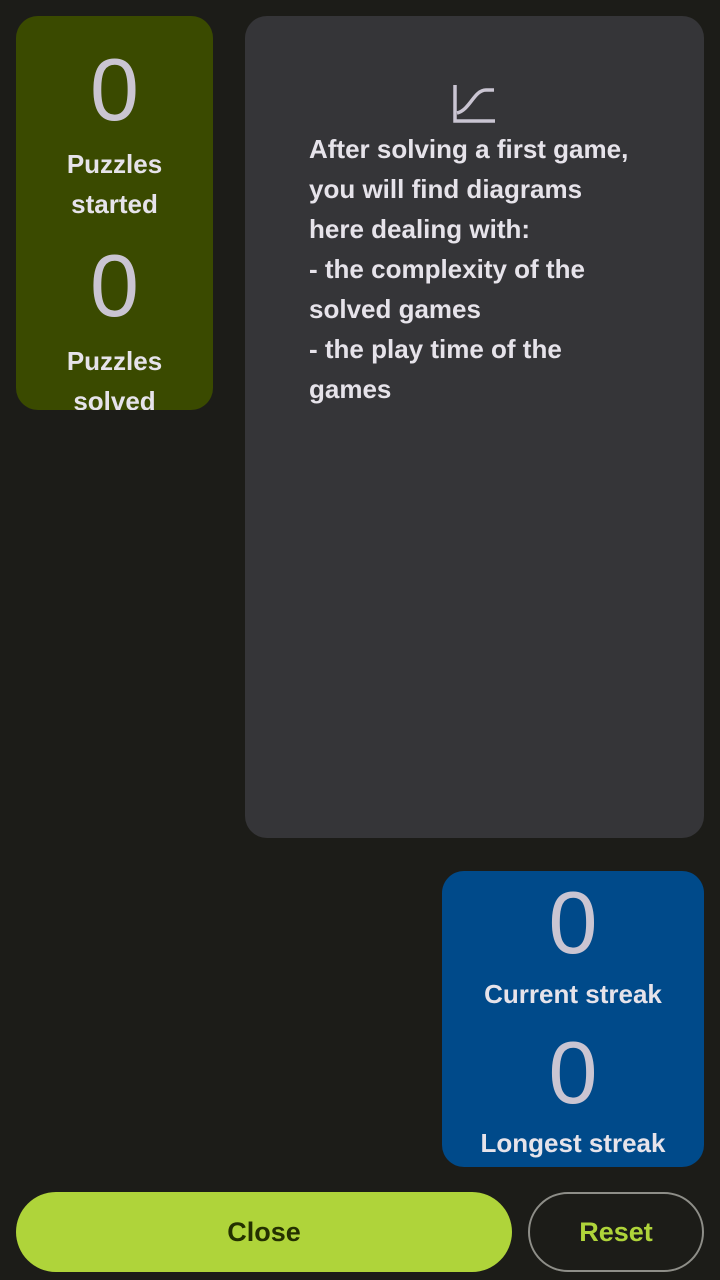 The image size is (720, 1280). What do you see at coordinates (114, 378) in the screenshot?
I see `puzzles-solved-label: Puzzles solved` at bounding box center [114, 378].